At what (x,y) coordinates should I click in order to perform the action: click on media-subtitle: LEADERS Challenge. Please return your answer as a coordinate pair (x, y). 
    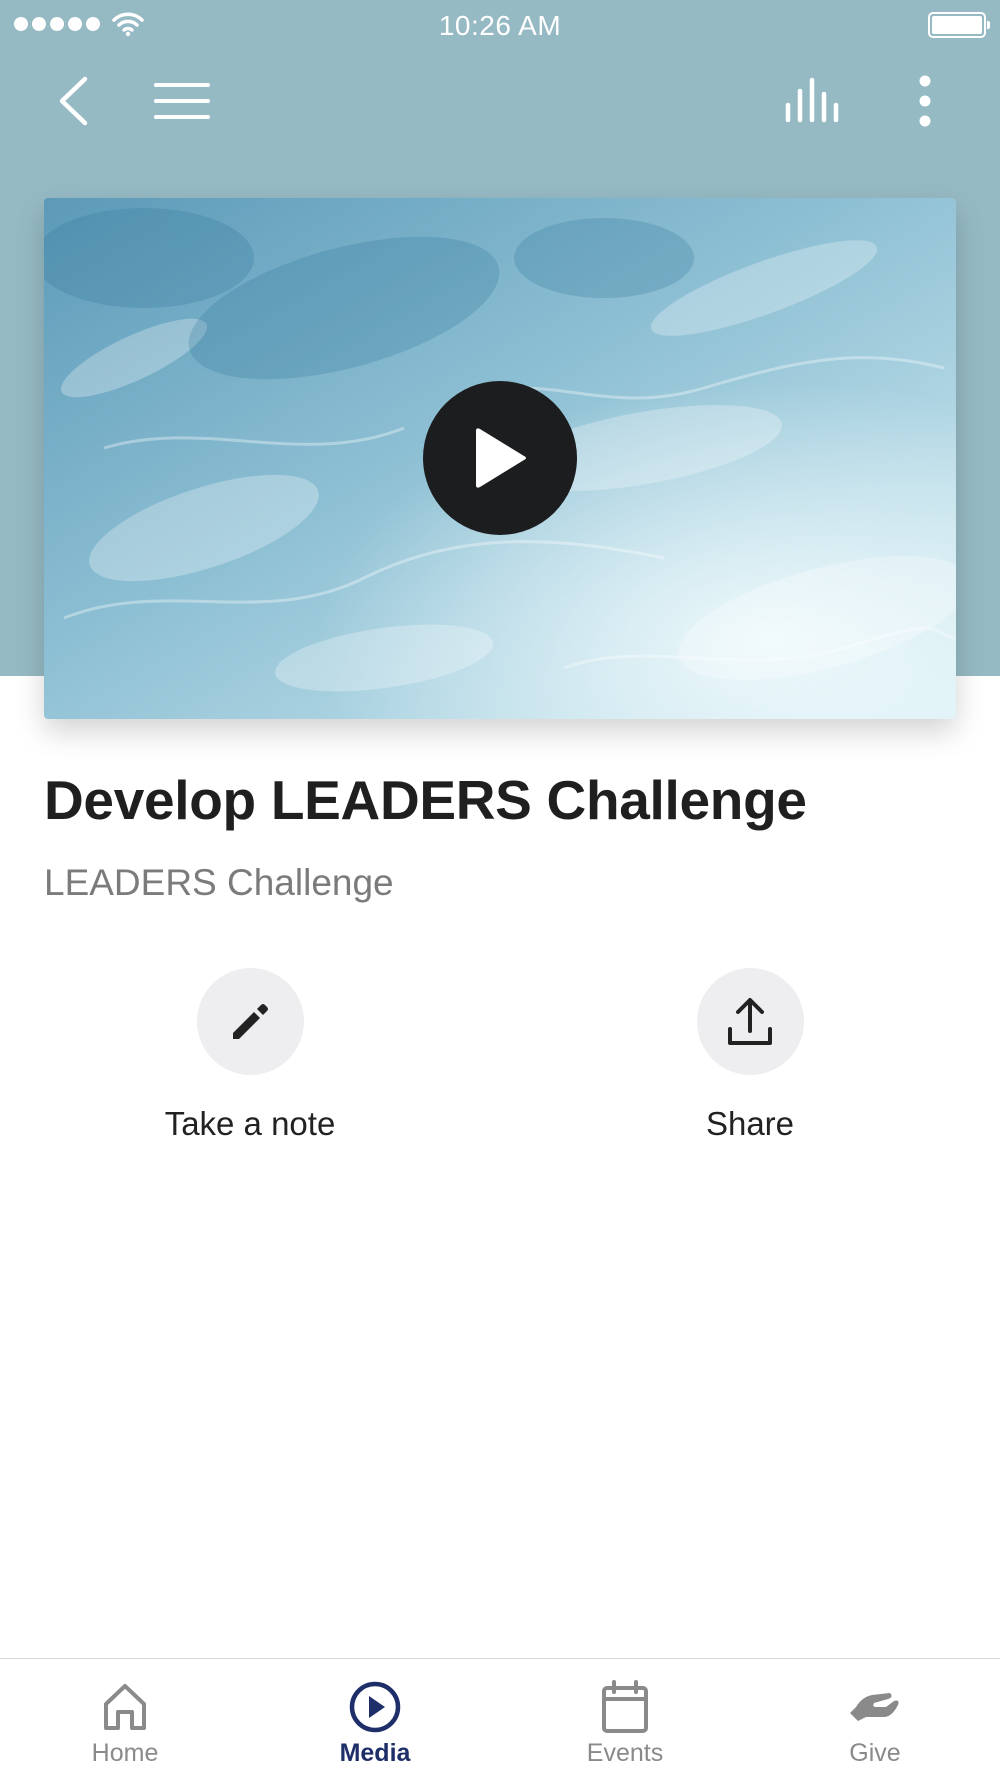
    Looking at the image, I should click on (219, 882).